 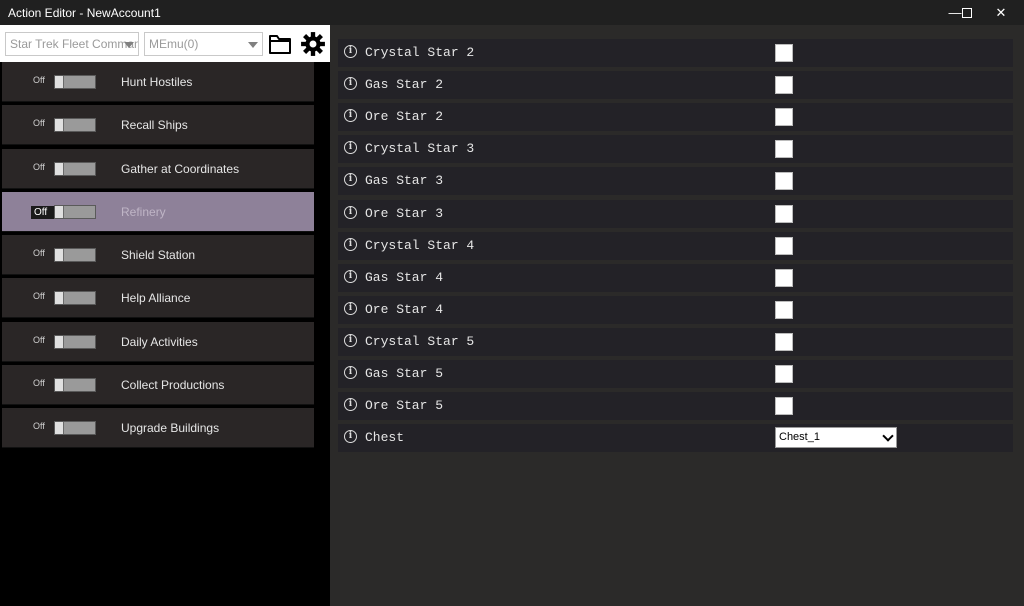 I want to click on setting-row: i Crystal Star 5, so click(x=675, y=341).